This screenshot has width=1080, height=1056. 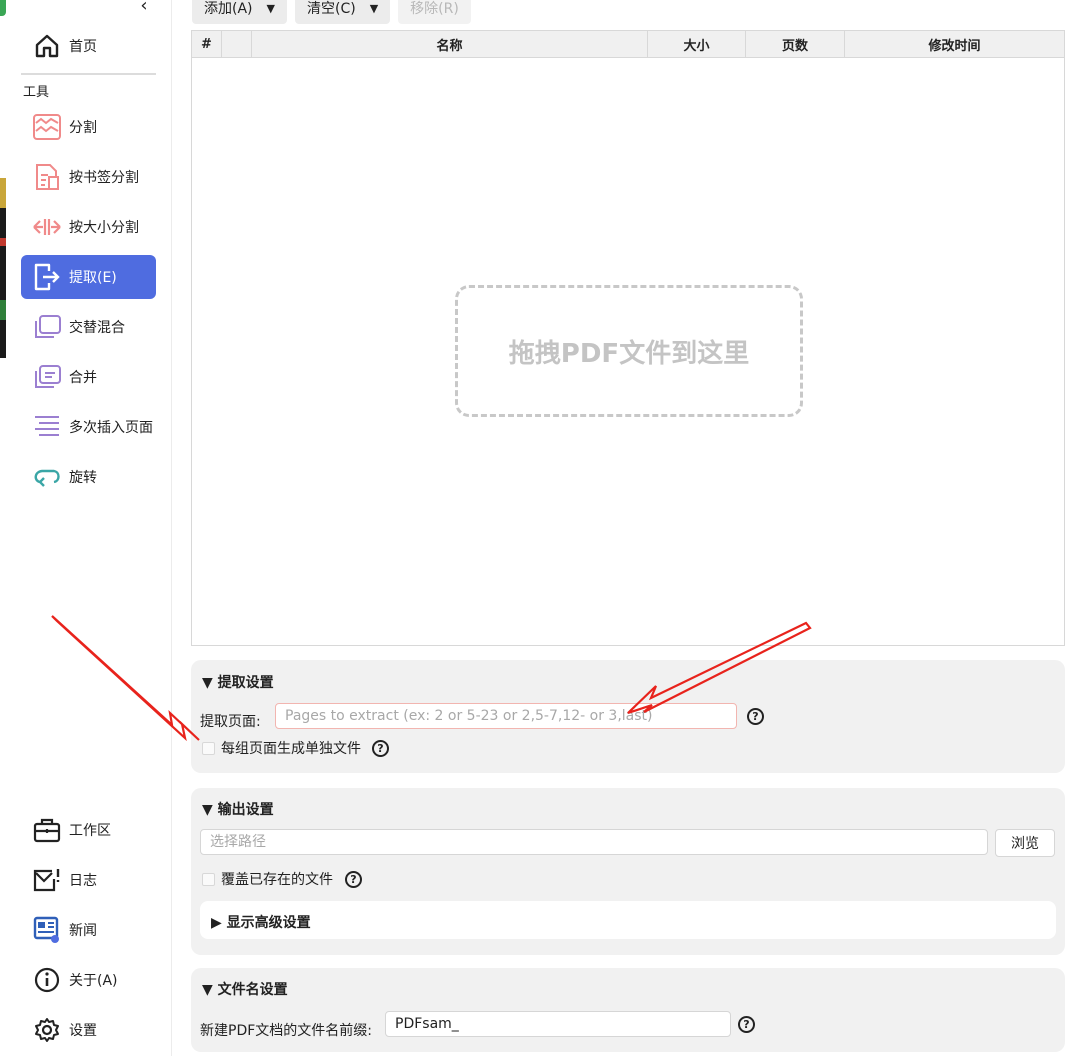 I want to click on overwrite-checkbox, so click(x=208, y=879).